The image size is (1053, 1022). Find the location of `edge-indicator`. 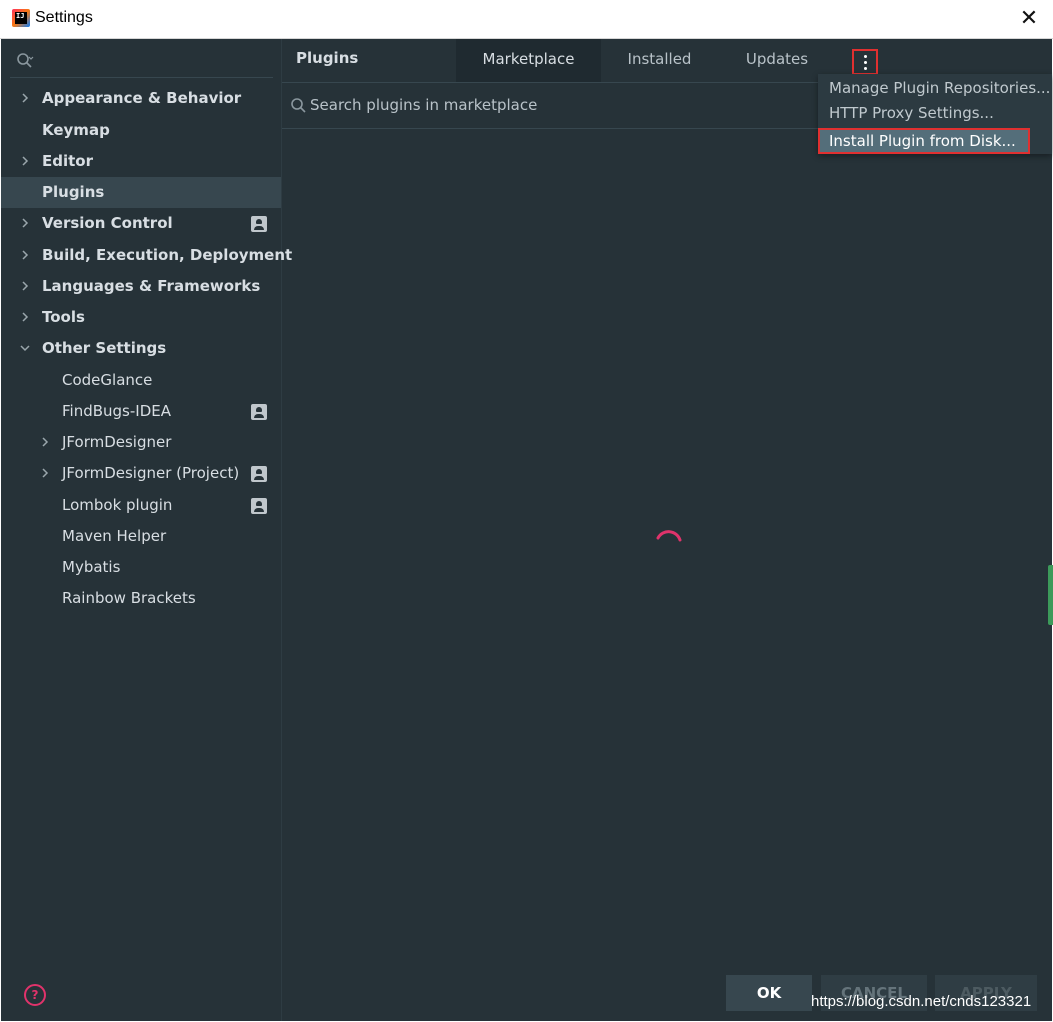

edge-indicator is located at coordinates (1050, 595).